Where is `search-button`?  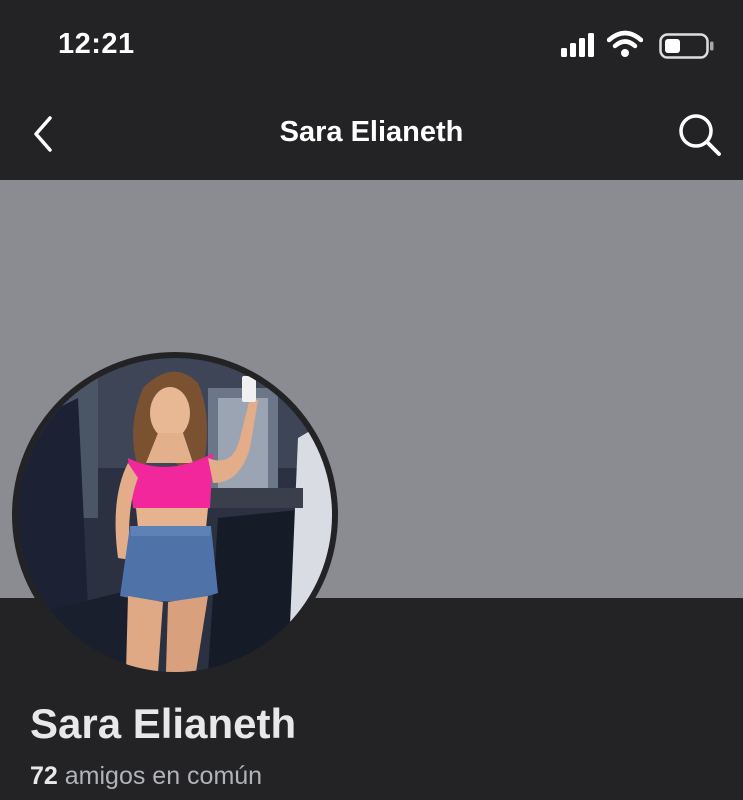
search-button is located at coordinates (700, 135).